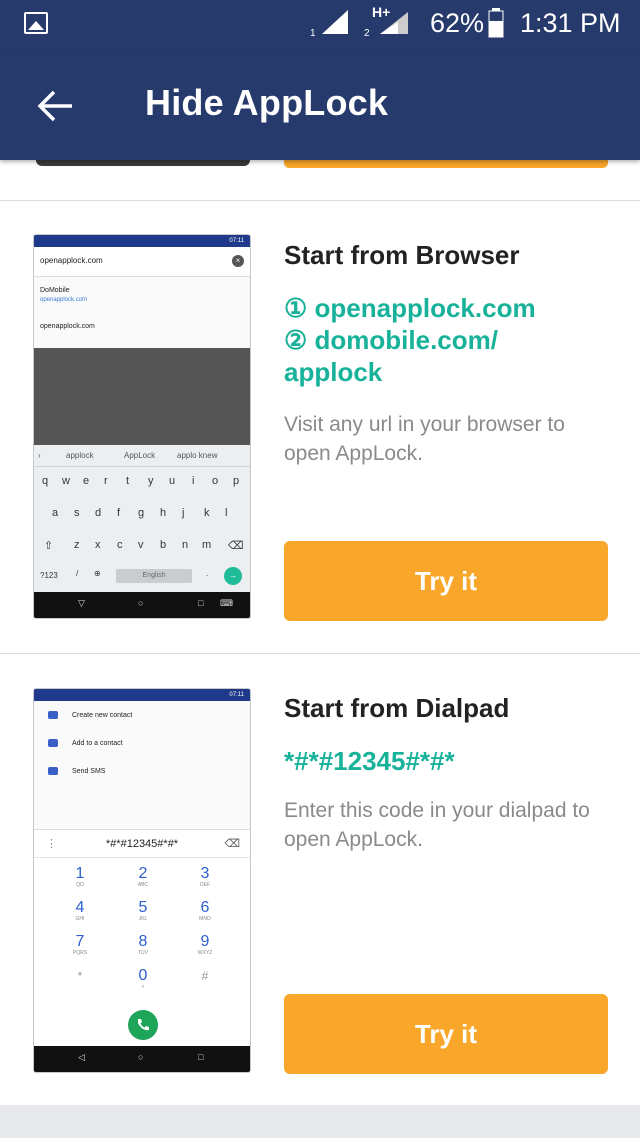 The width and height of the screenshot is (640, 1138). I want to click on kb-key: r, so click(106, 481).